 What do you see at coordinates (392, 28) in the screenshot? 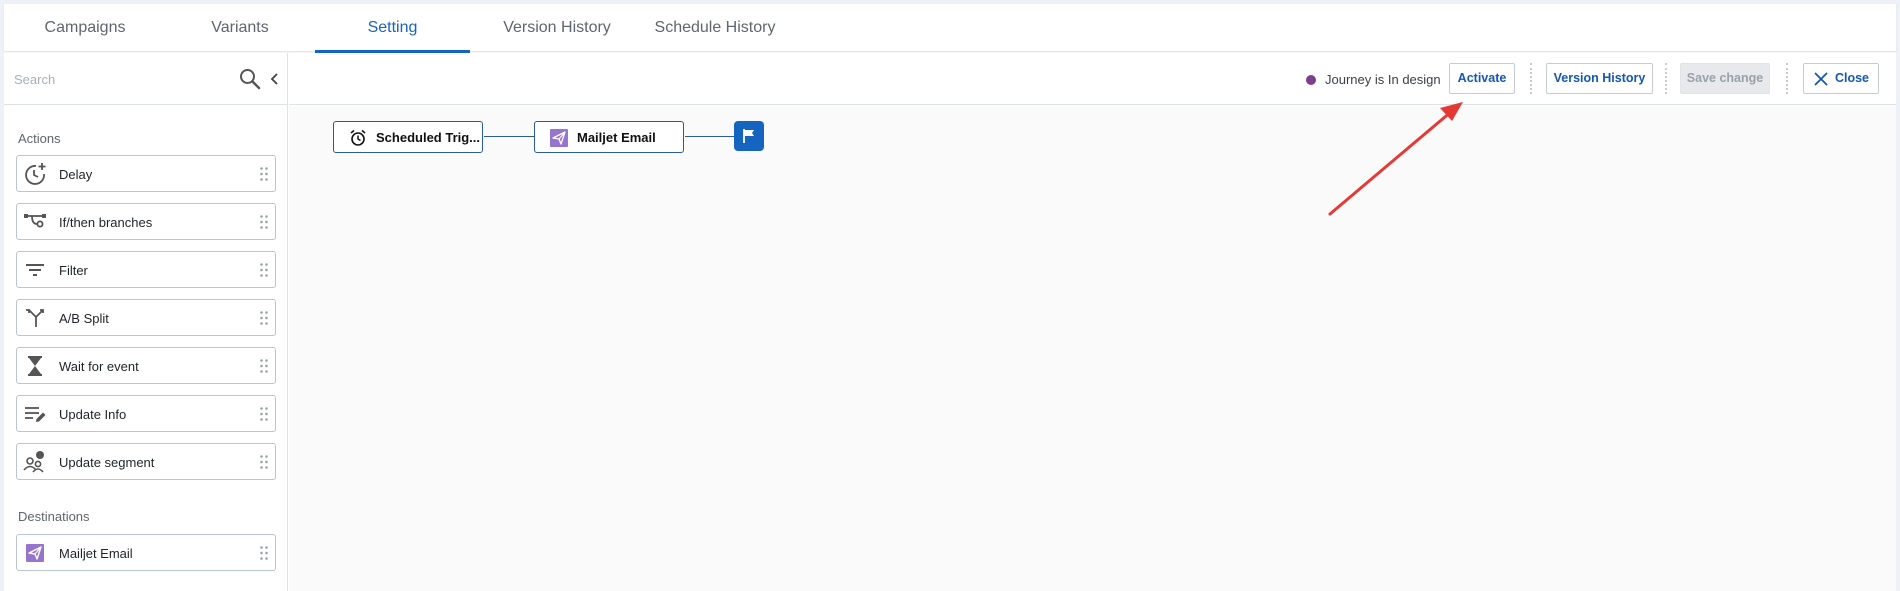
I see `tab-setting: Setting` at bounding box center [392, 28].